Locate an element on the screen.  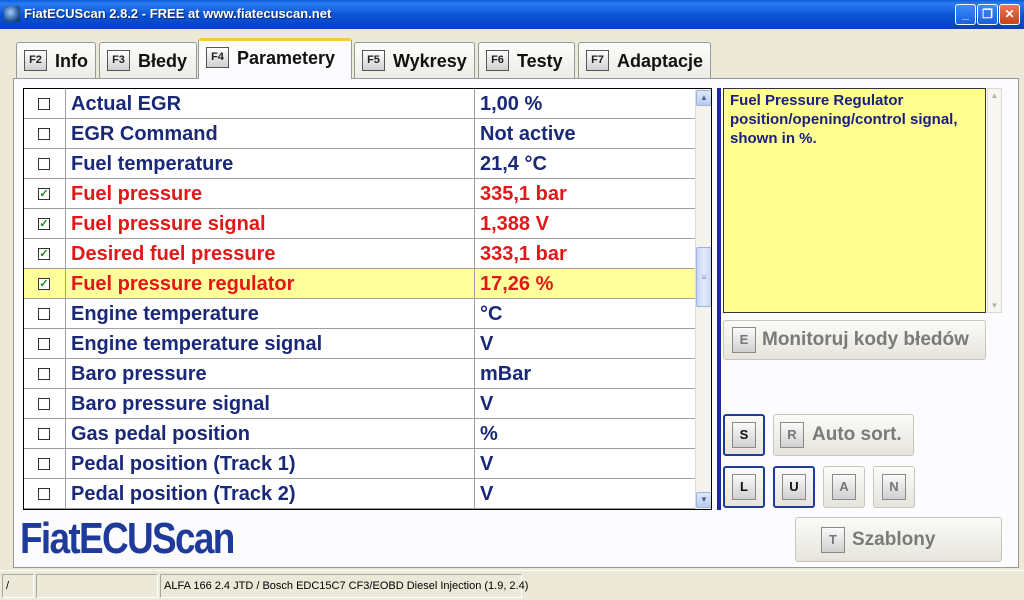
a-button: A is located at coordinates (844, 487).